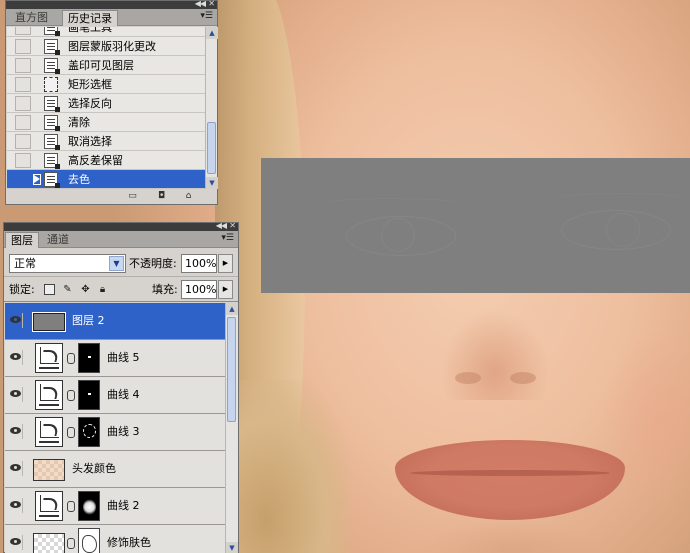 The height and width of the screenshot is (553, 690). Describe the element at coordinates (115, 469) in the screenshot. I see `layer-row: 头发颜色` at that location.